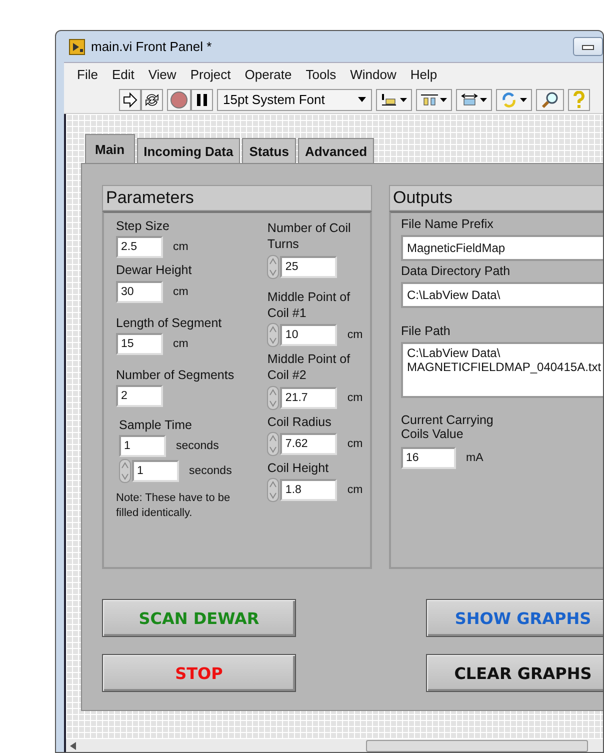 The width and height of the screenshot is (604, 753). Describe the element at coordinates (237, 198) in the screenshot. I see `cluster-title: Parameters` at that location.